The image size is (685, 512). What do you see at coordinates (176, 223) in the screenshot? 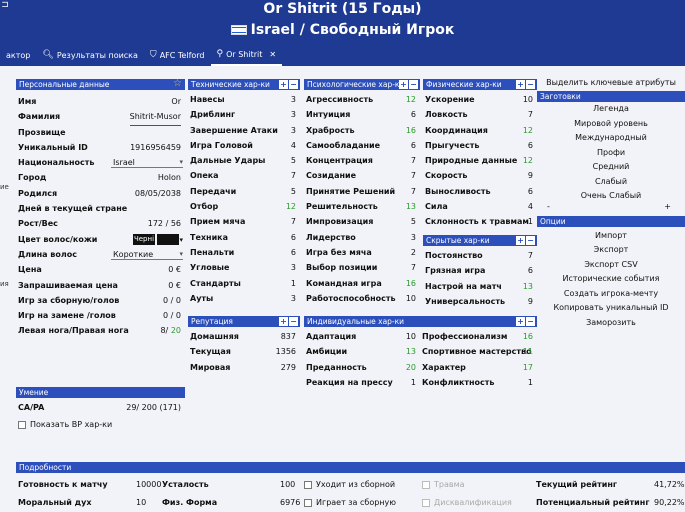
I see `weight-field: 56` at bounding box center [176, 223].